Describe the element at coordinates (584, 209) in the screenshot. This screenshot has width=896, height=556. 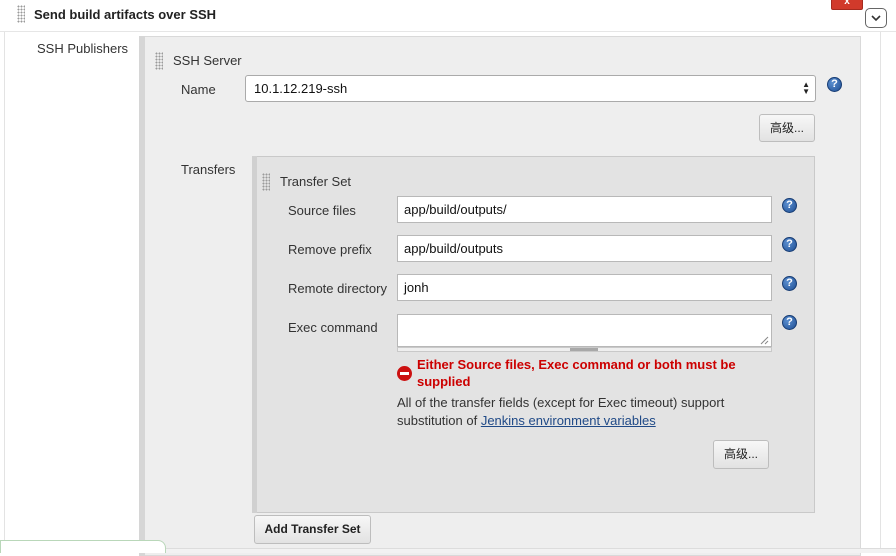
I see `source-files-input: app/build/outputs/` at that location.